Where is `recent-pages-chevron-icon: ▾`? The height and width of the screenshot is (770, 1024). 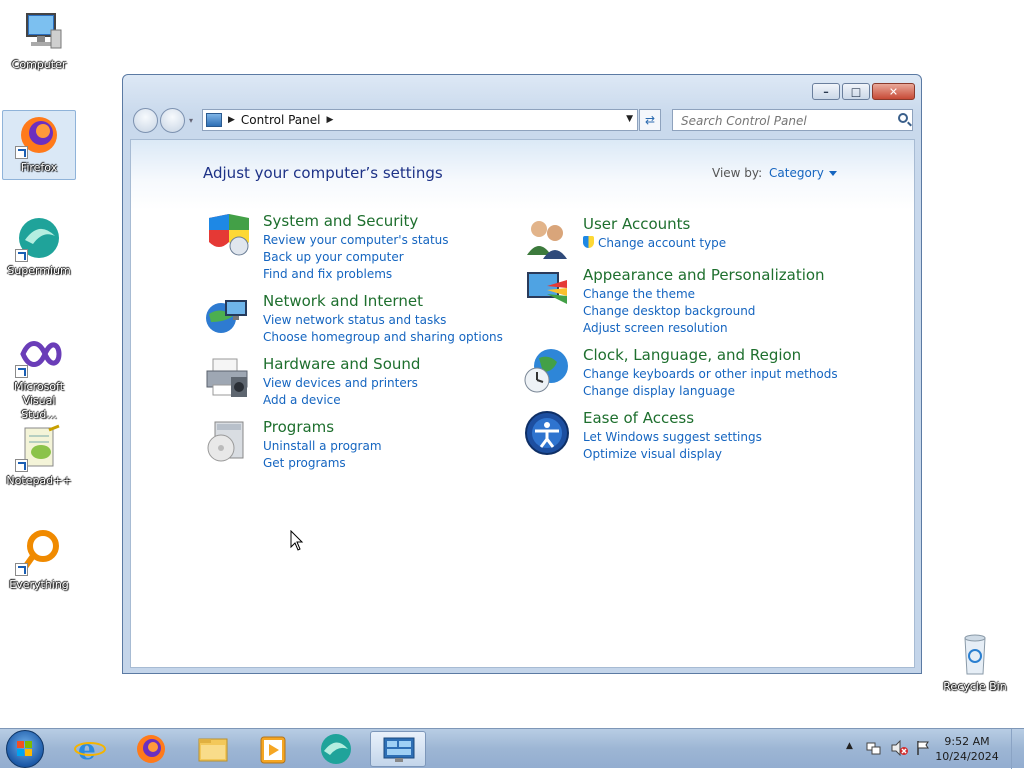
recent-pages-chevron-icon: ▾ is located at coordinates (191, 120).